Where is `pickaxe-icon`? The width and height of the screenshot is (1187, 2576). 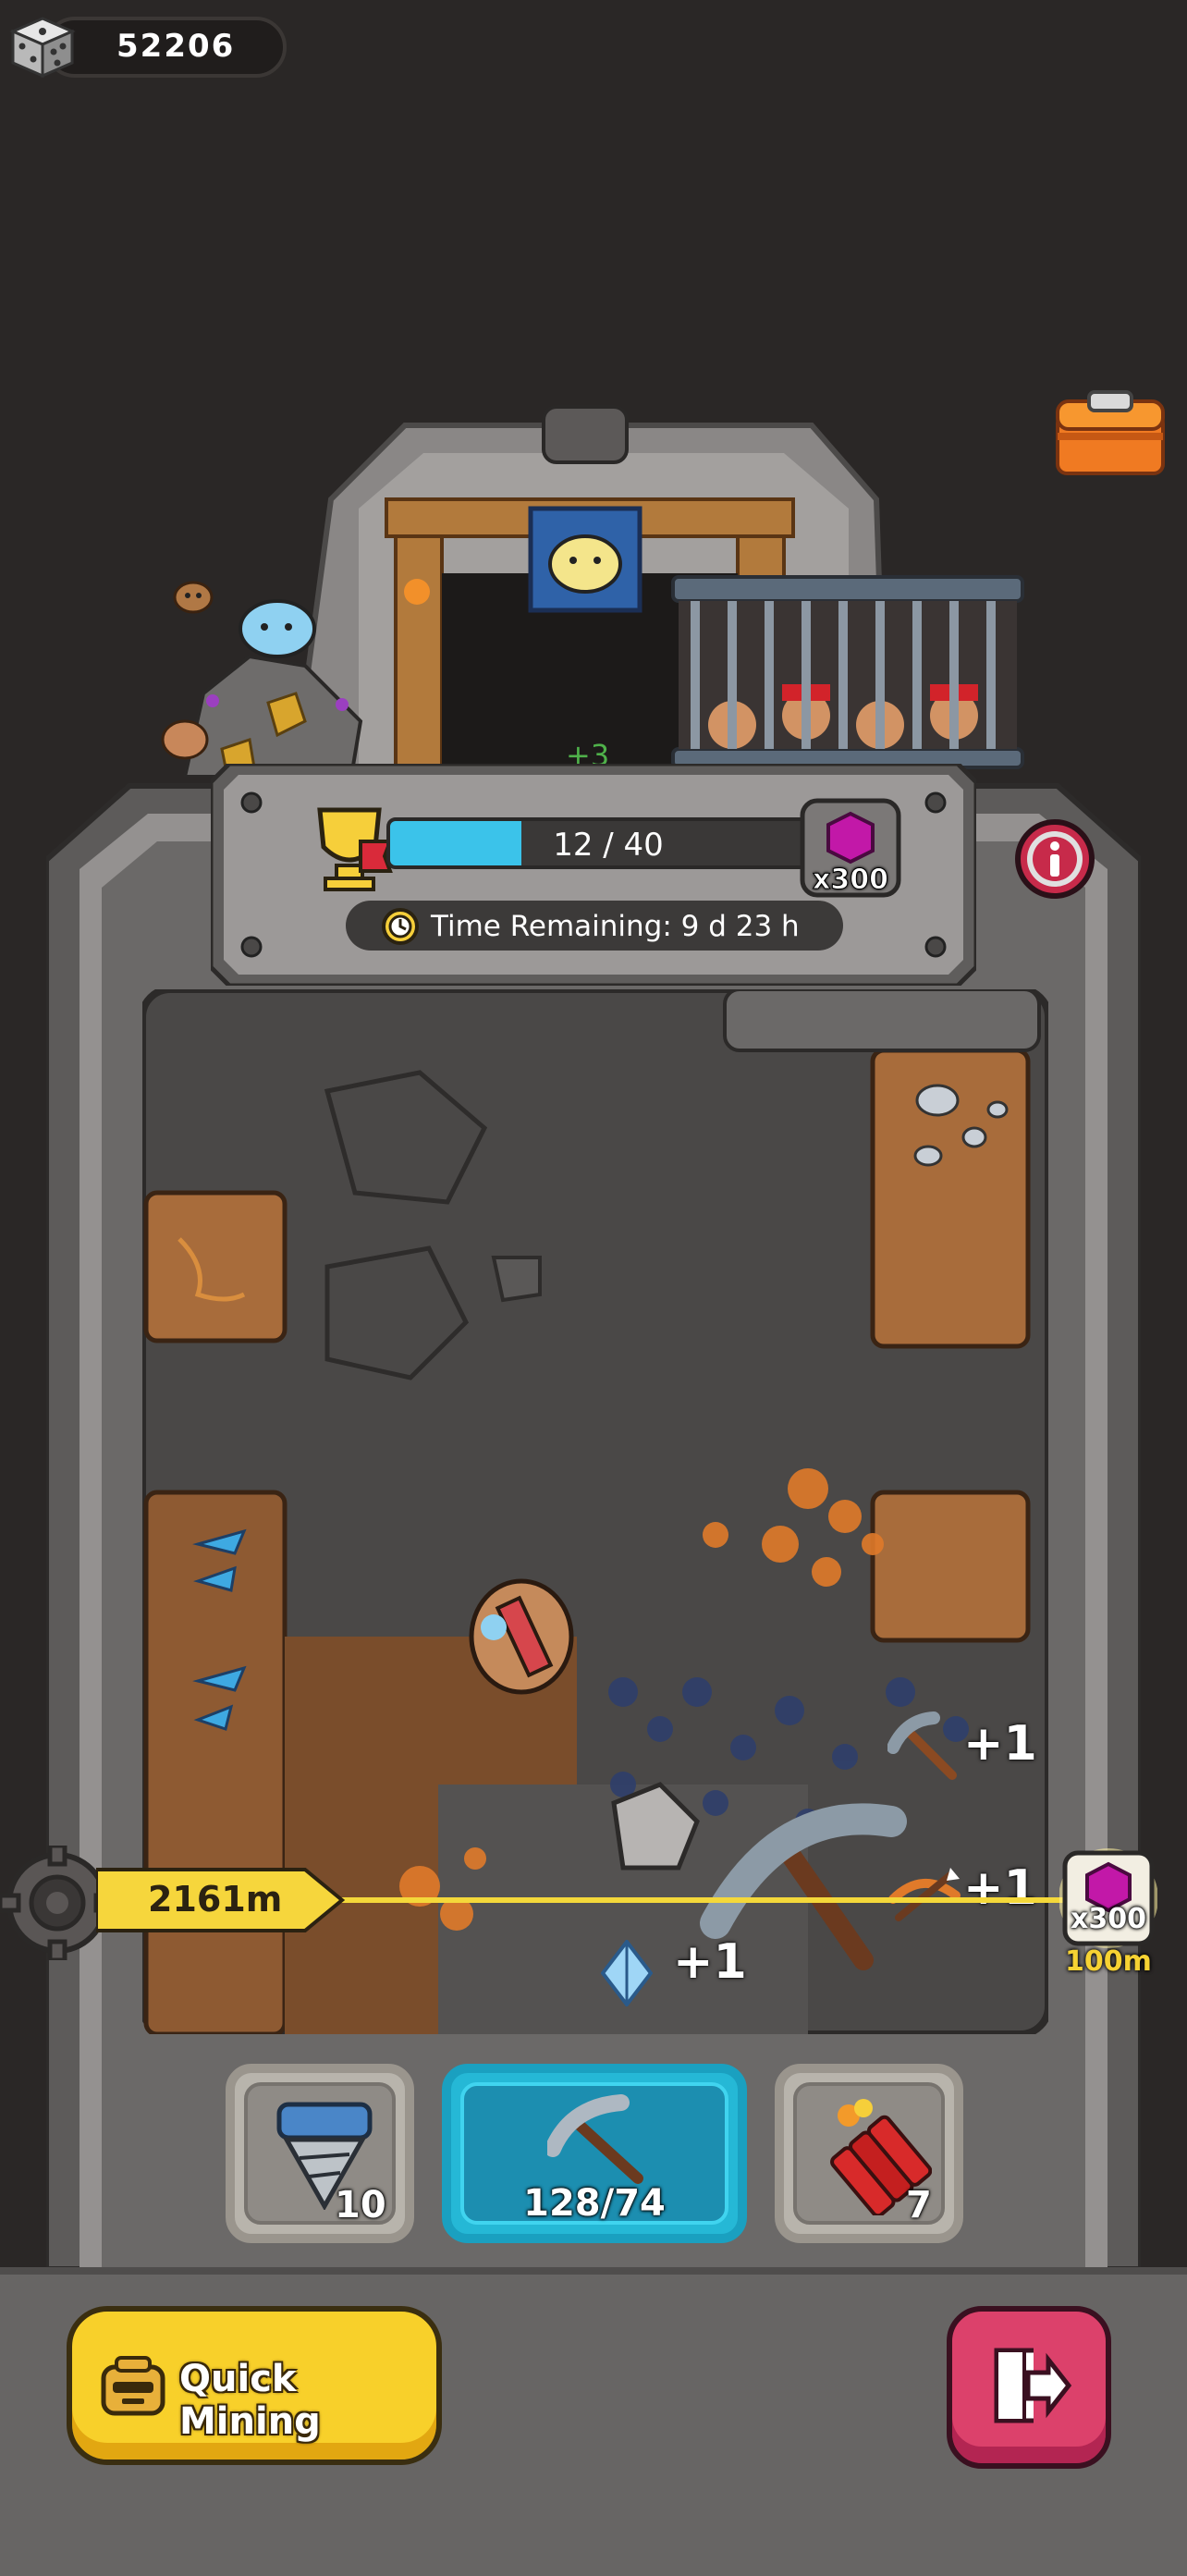 pickaxe-icon is located at coordinates (922, 1745).